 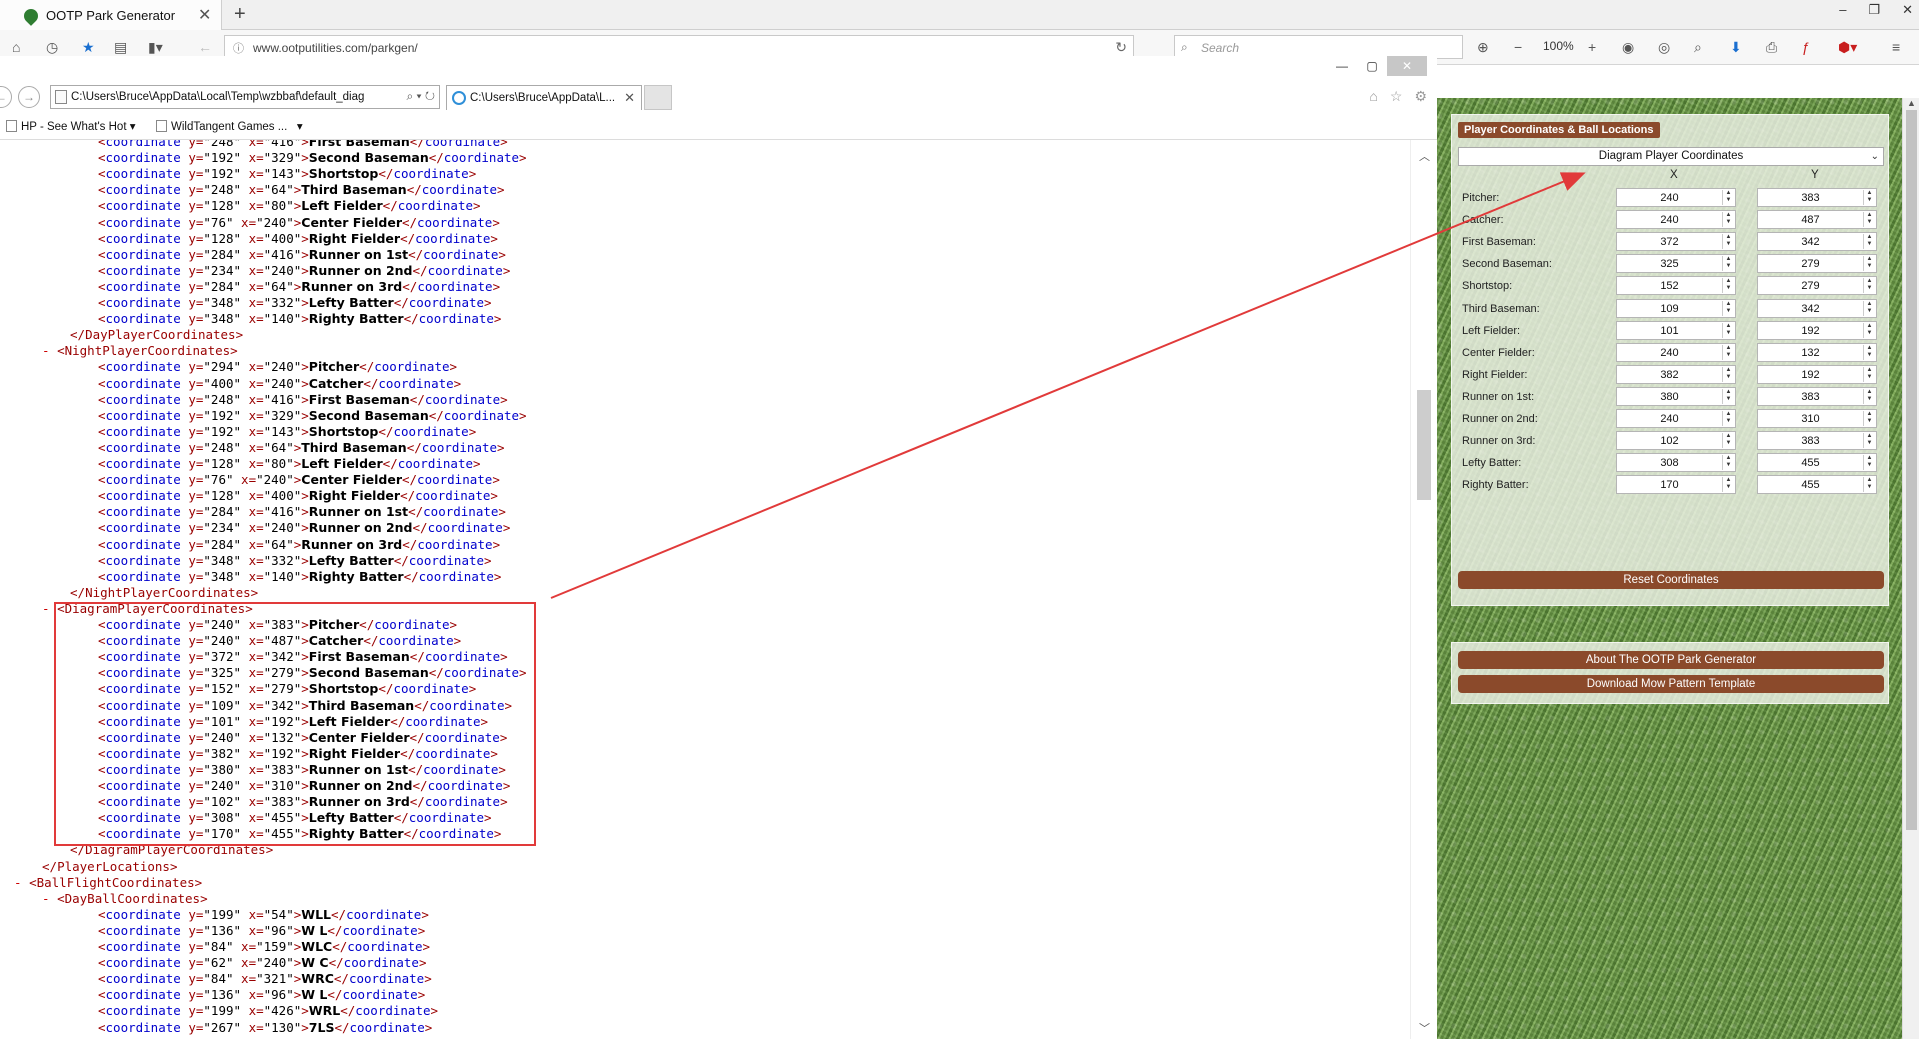 What do you see at coordinates (420, 96) in the screenshot?
I see `ie-search-refresh-icon: ⌕ ▾ ↻` at bounding box center [420, 96].